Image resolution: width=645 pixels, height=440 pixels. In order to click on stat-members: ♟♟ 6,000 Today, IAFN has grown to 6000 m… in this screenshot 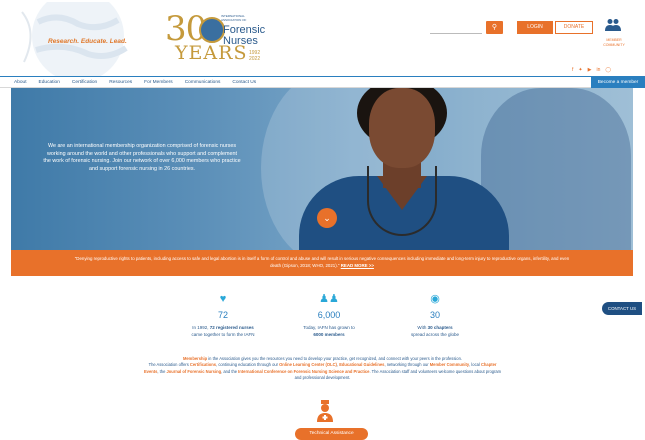, I will do `click(329, 315)`.